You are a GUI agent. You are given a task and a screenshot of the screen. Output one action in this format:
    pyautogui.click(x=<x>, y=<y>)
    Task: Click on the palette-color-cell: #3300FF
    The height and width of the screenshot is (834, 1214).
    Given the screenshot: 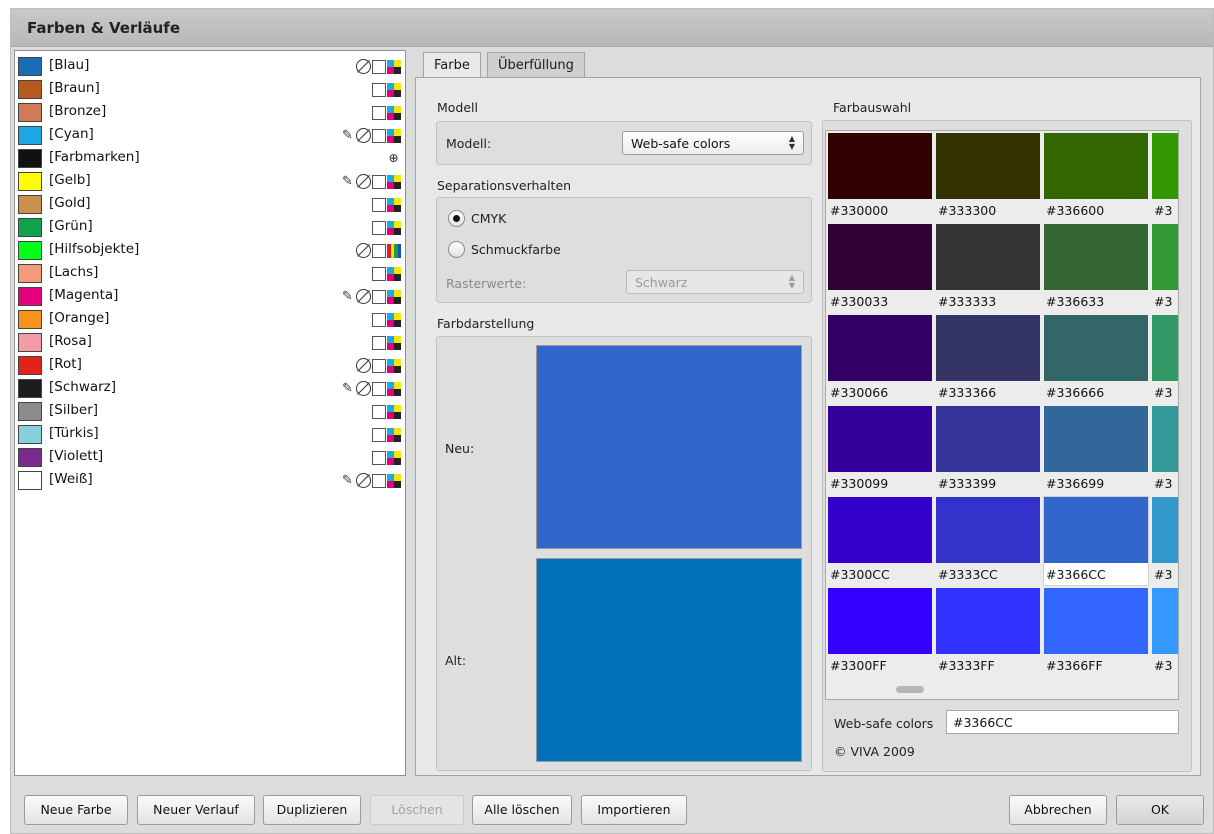 What is the action you would take?
    pyautogui.click(x=880, y=632)
    